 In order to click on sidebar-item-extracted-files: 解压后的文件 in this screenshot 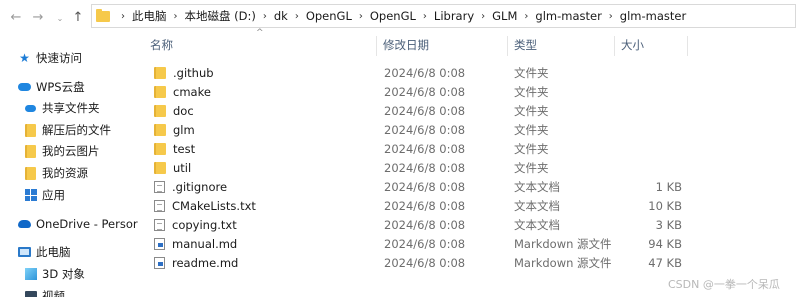, I will do `click(67, 130)`.